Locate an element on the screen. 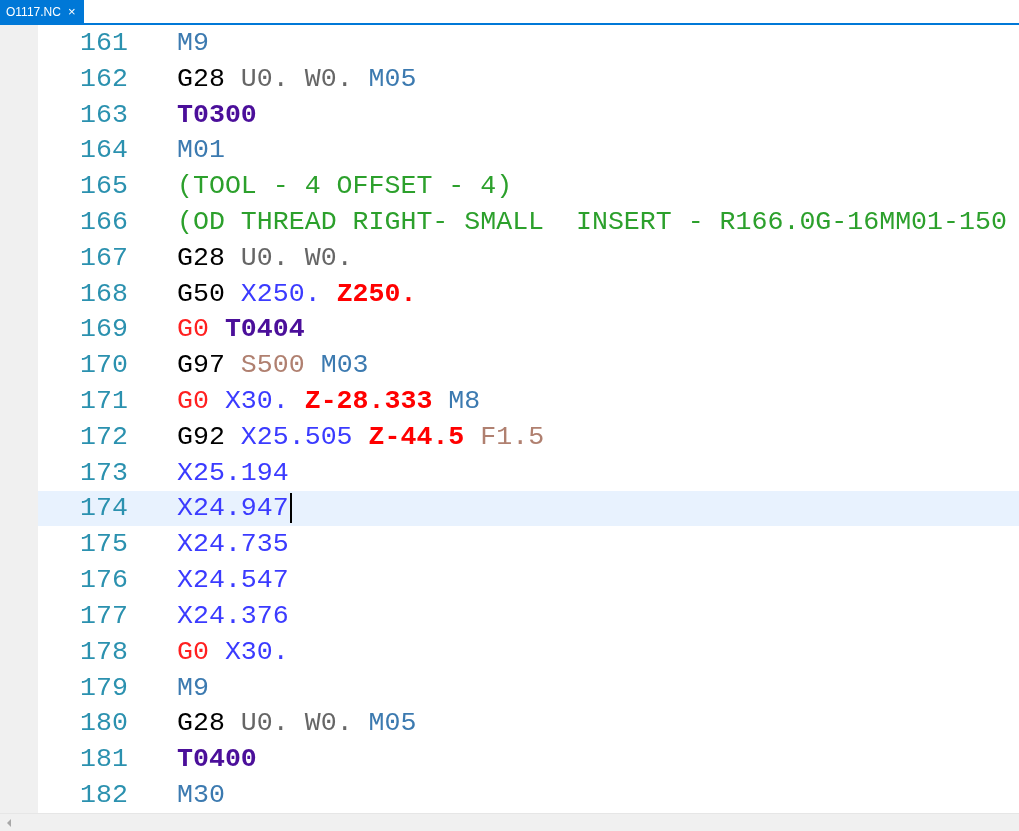  line-number: 161 is located at coordinates (104, 42).